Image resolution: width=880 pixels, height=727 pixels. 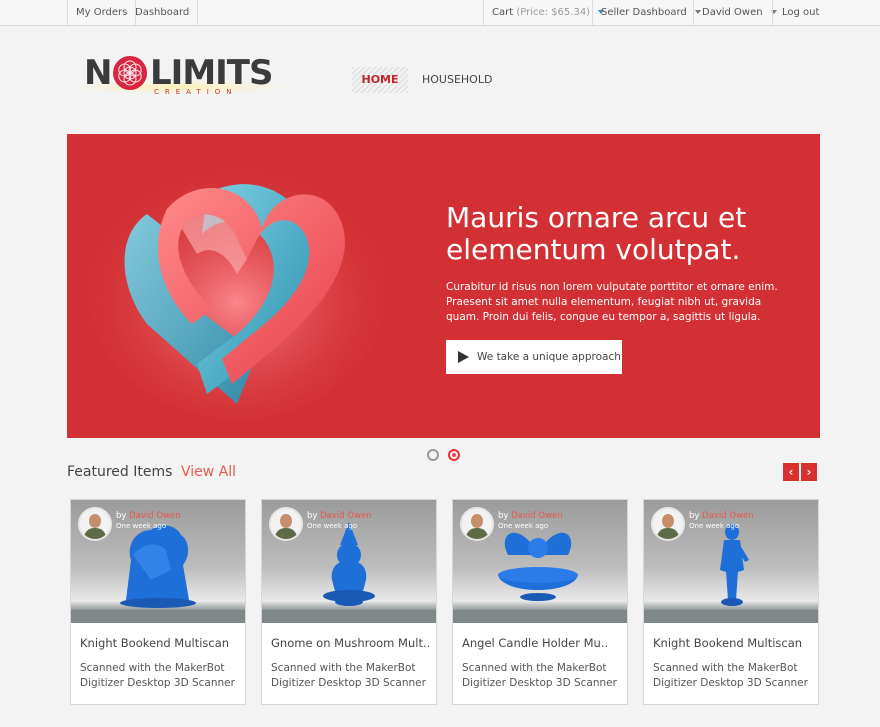 What do you see at coordinates (196, 92) in the screenshot?
I see `logo-tagline: CREATION` at bounding box center [196, 92].